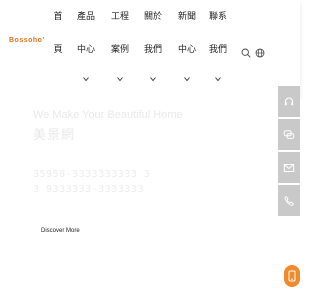  I want to click on mail-button, so click(289, 167).